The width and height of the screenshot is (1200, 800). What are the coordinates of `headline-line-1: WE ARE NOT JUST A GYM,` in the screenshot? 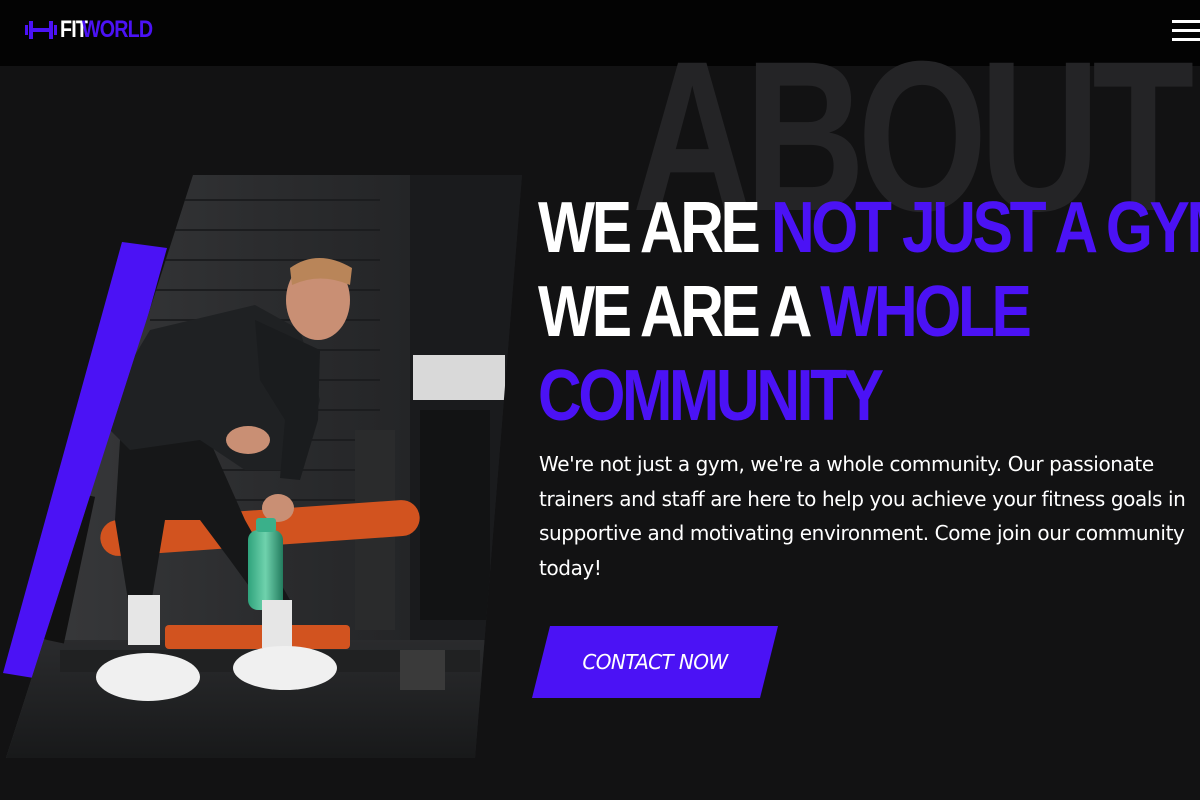 It's located at (869, 228).